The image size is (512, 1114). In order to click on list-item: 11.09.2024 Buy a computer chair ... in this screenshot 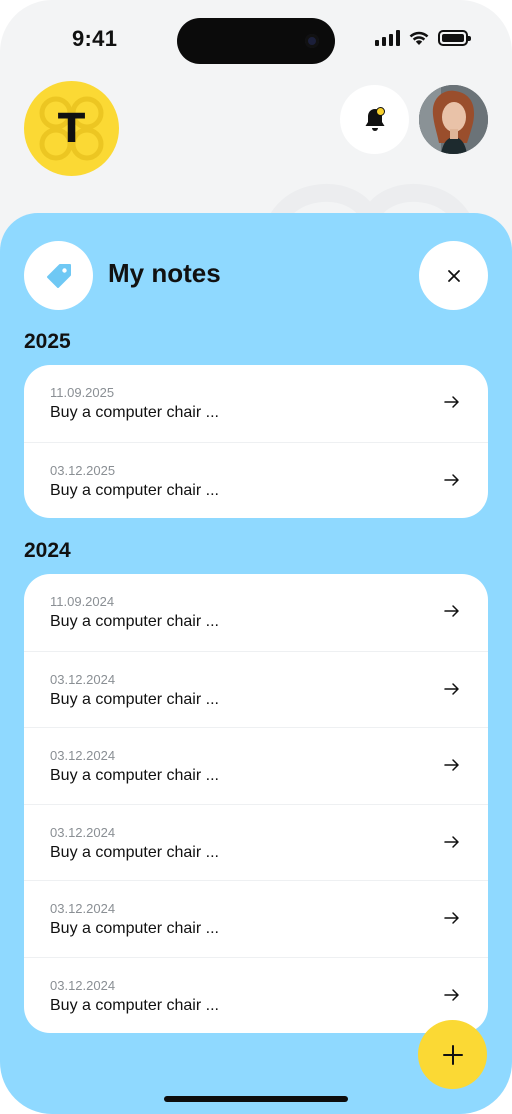, I will do `click(256, 612)`.